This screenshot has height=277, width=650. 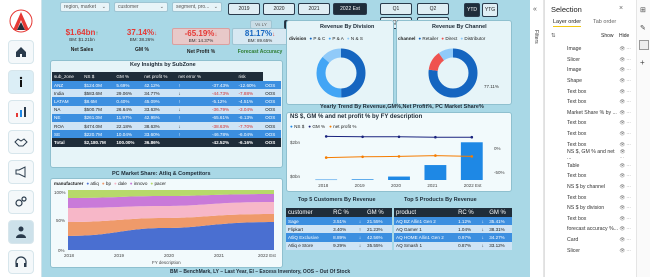 I want to click on executive-button, so click(x=21, y=232).